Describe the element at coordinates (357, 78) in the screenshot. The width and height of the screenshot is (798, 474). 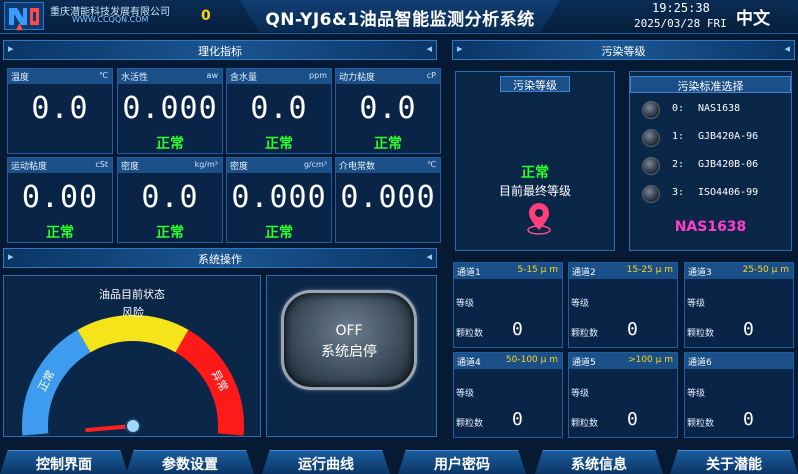
I see `metric-name: 动力粘度` at that location.